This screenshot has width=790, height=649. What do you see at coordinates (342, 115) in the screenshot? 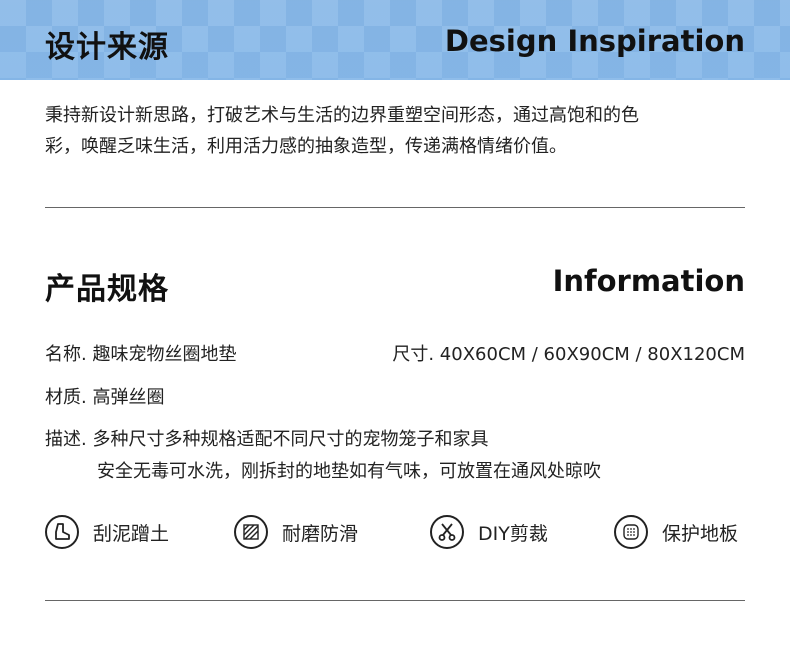
I see `design-paragraph-line1: 秉持新设计新思路，打破艺术与生活的边界重塑空间形态，通过高饱和的色` at bounding box center [342, 115].